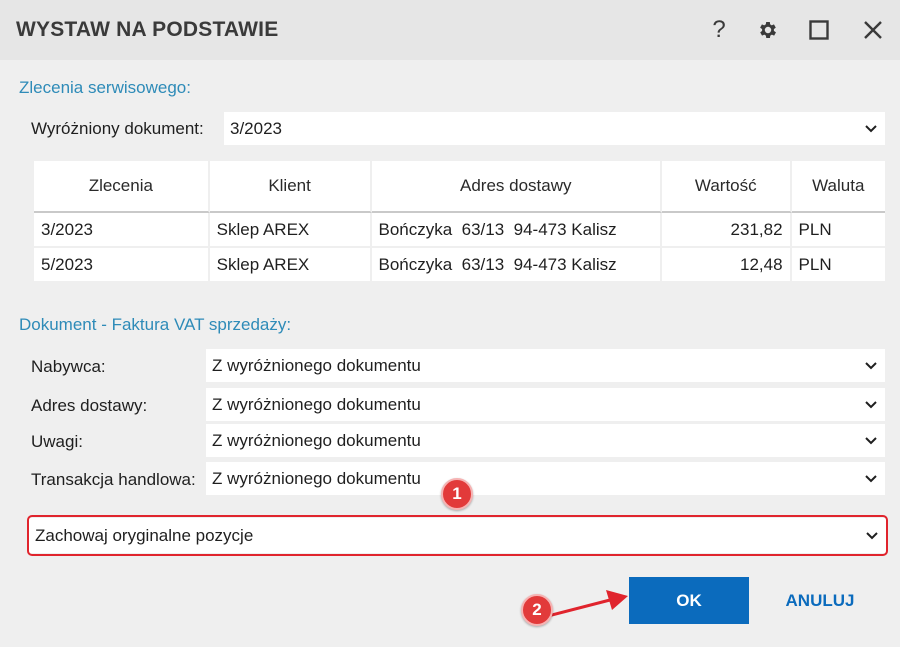 This screenshot has height=647, width=900. I want to click on annotation-badge-2: 2, so click(537, 610).